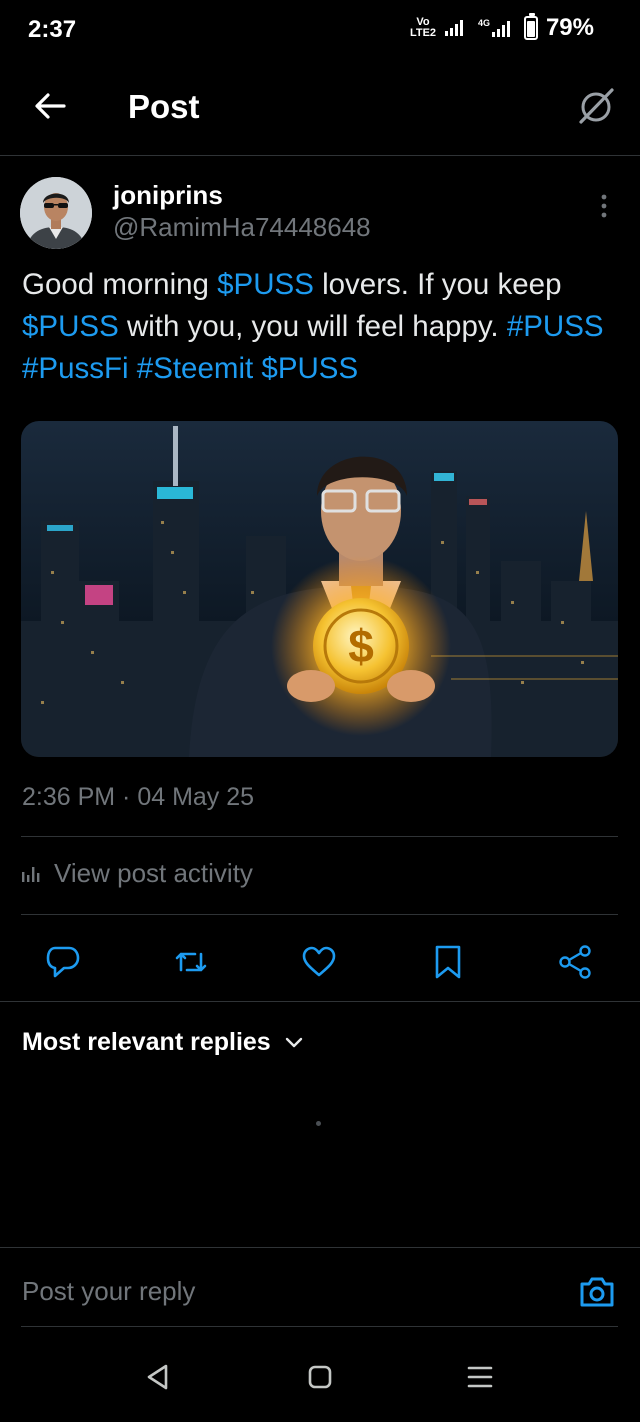 This screenshot has height=1422, width=640. I want to click on replies-sort-label: Most relevant replies, so click(146, 1042).